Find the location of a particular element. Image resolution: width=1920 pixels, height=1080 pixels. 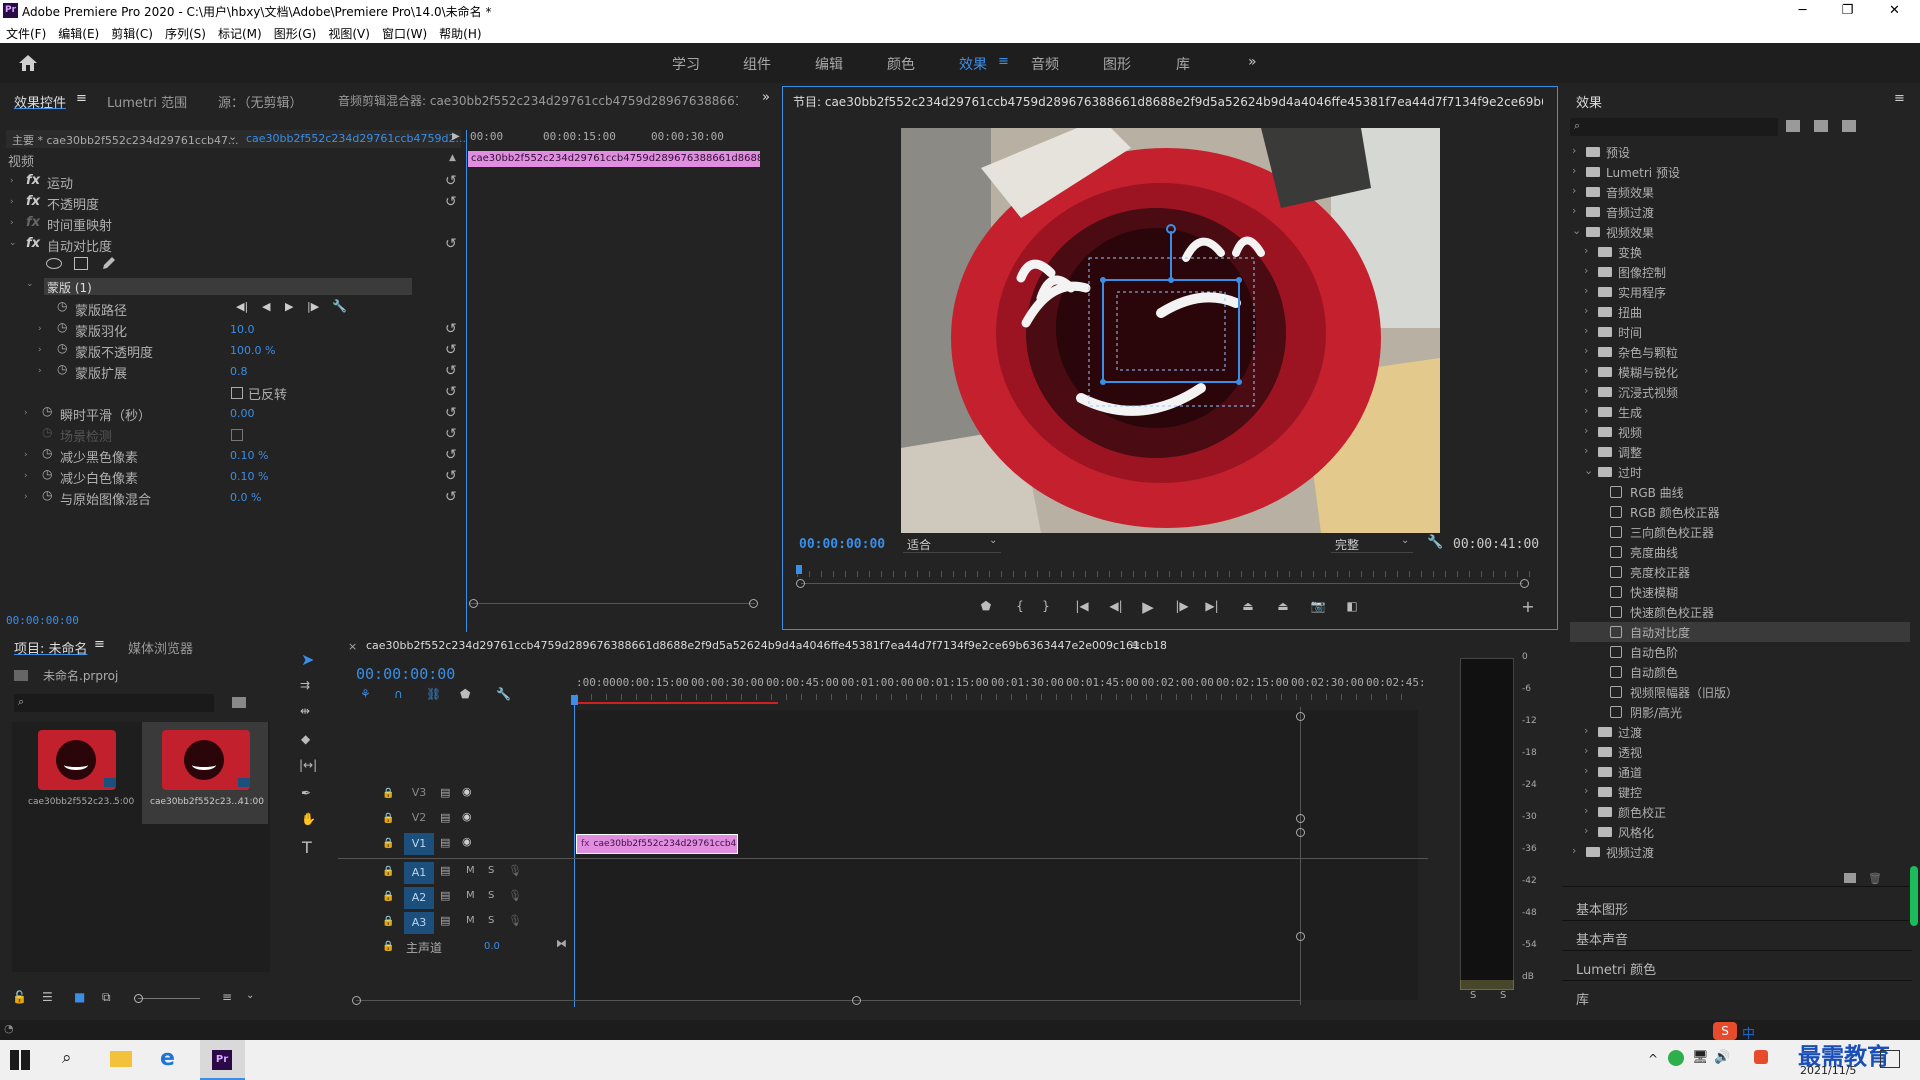

find-icon is located at coordinates (239, 702).